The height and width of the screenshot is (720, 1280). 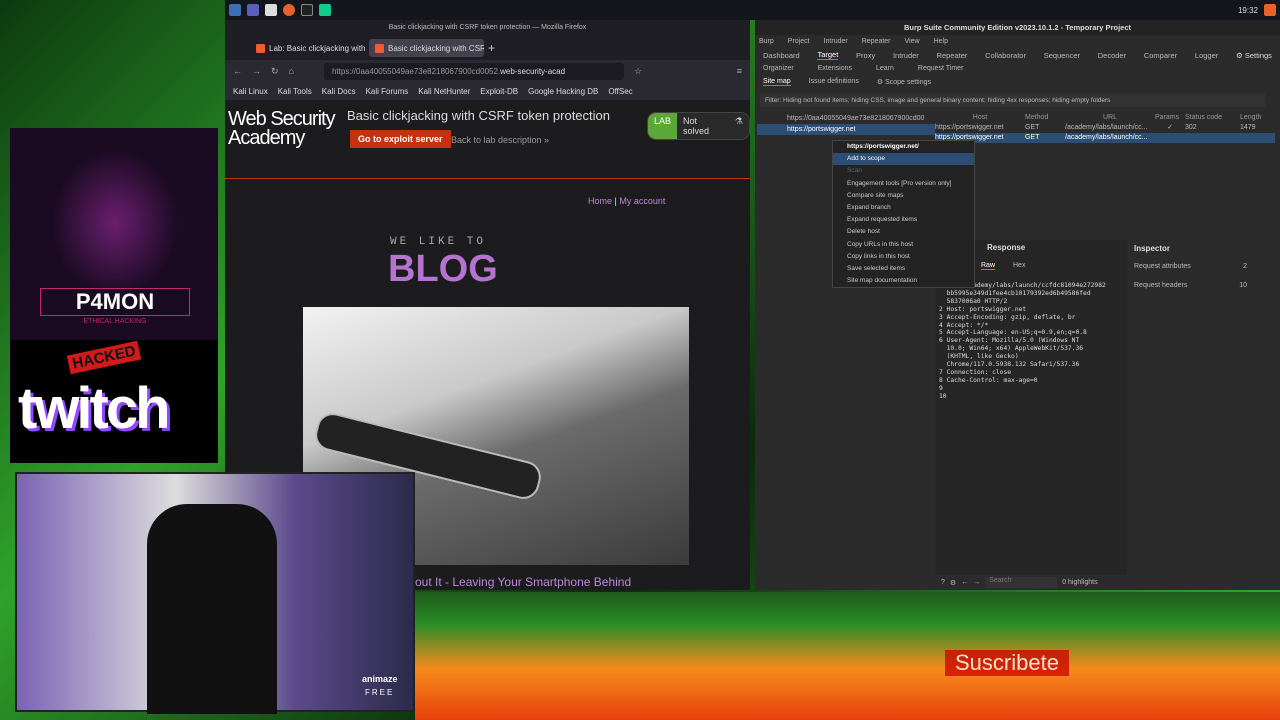 What do you see at coordinates (903, 159) in the screenshot?
I see `menu-add-to-scope: Add to scope` at bounding box center [903, 159].